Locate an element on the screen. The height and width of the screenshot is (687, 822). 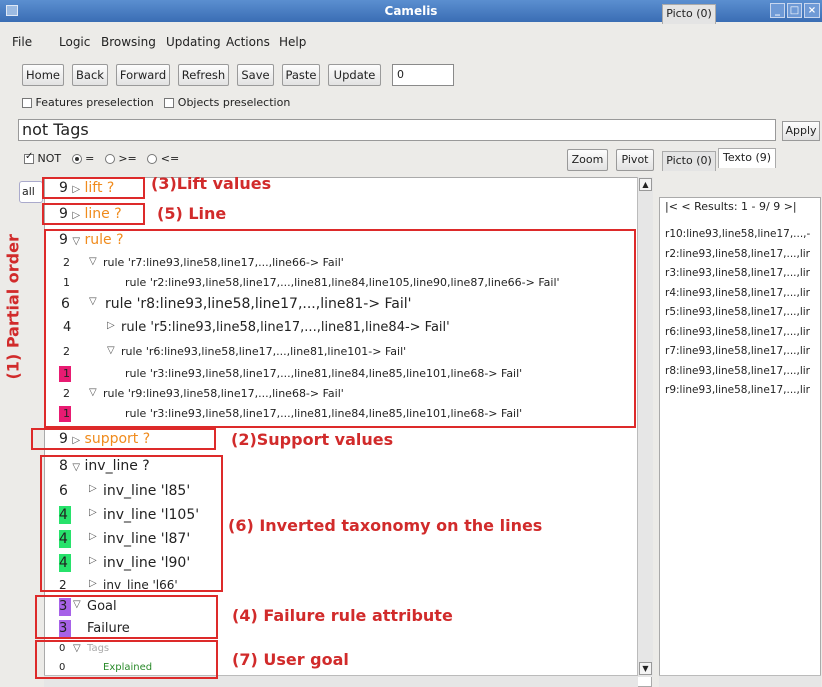
list-item: r4:line93,line58,line17,...,lir is located at coordinates (737, 293).